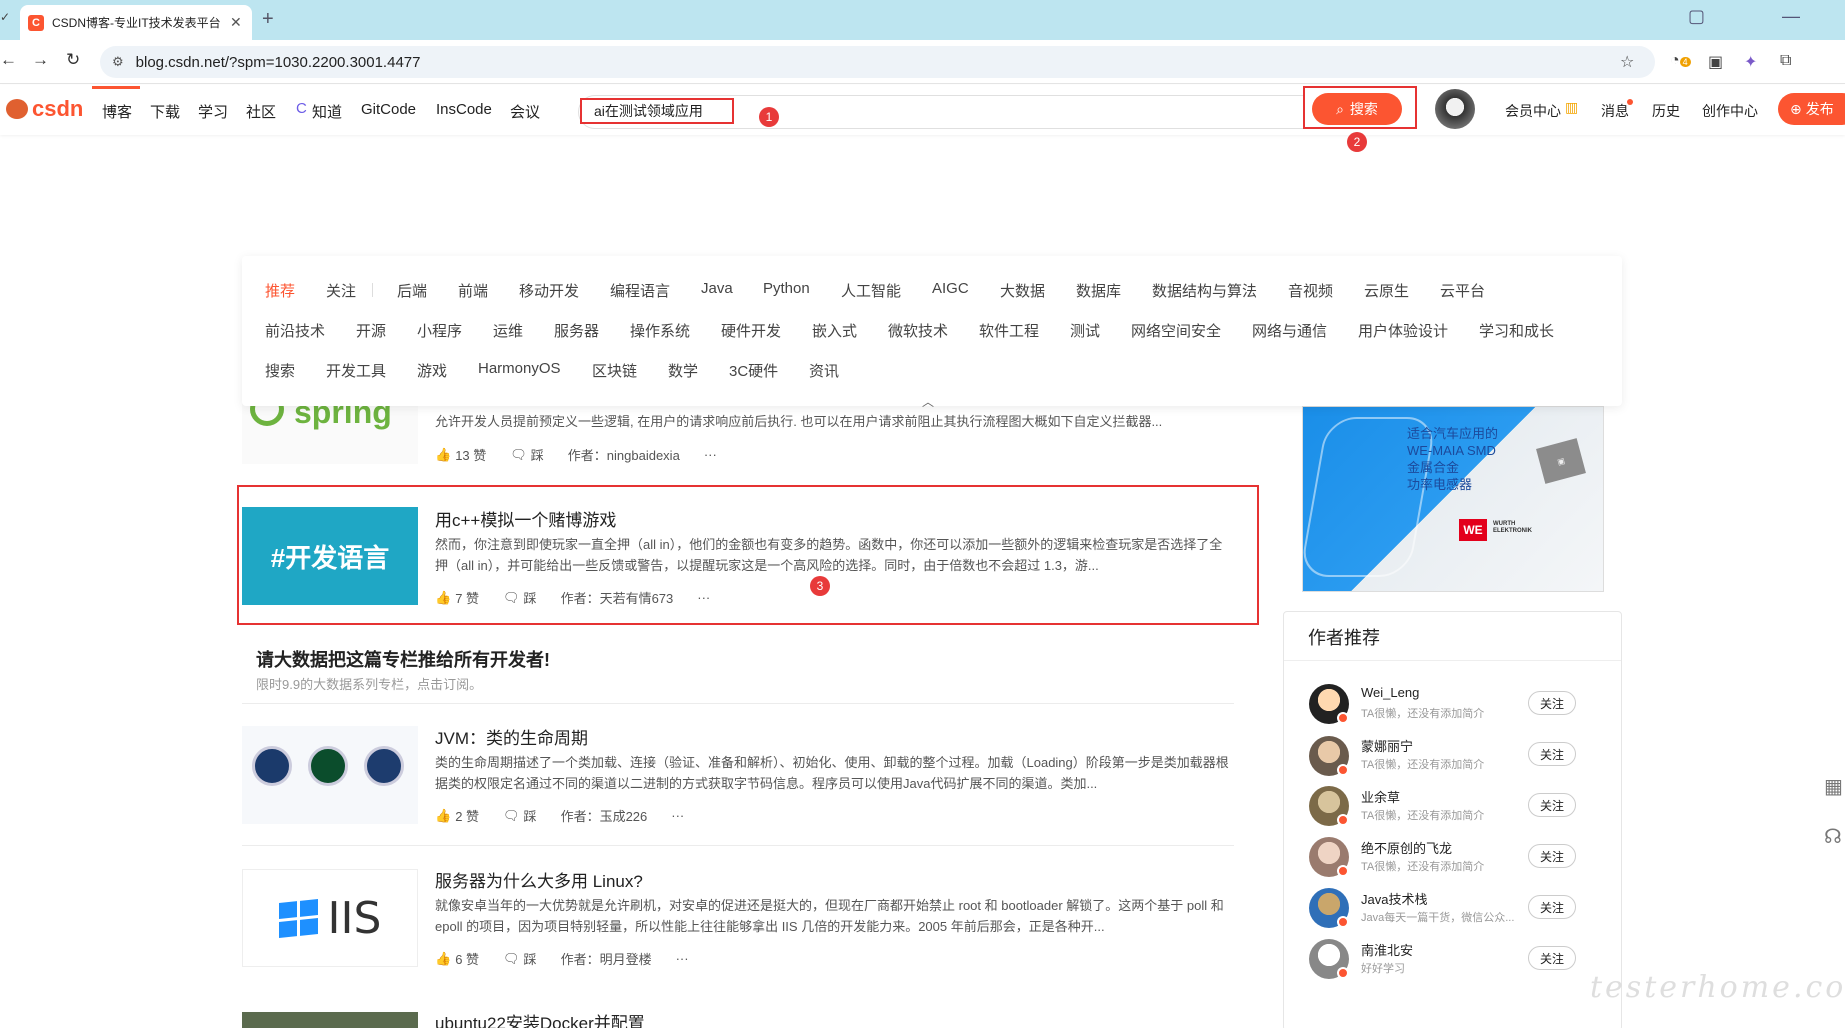 The height and width of the screenshot is (1028, 1845). I want to click on article-author: 作者：ningbaidexia, so click(624, 454).